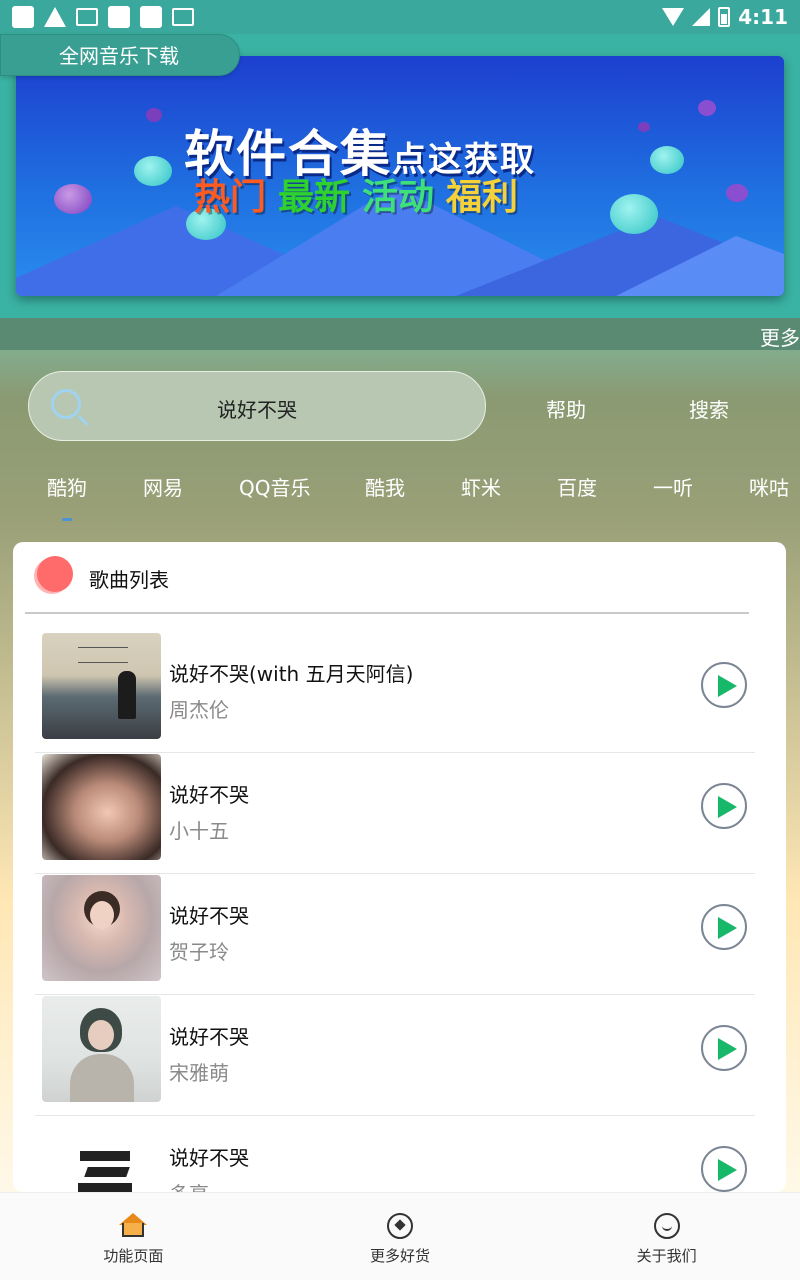 The height and width of the screenshot is (1280, 800). What do you see at coordinates (199, 952) in the screenshot?
I see `song-artist: 贺子玲` at bounding box center [199, 952].